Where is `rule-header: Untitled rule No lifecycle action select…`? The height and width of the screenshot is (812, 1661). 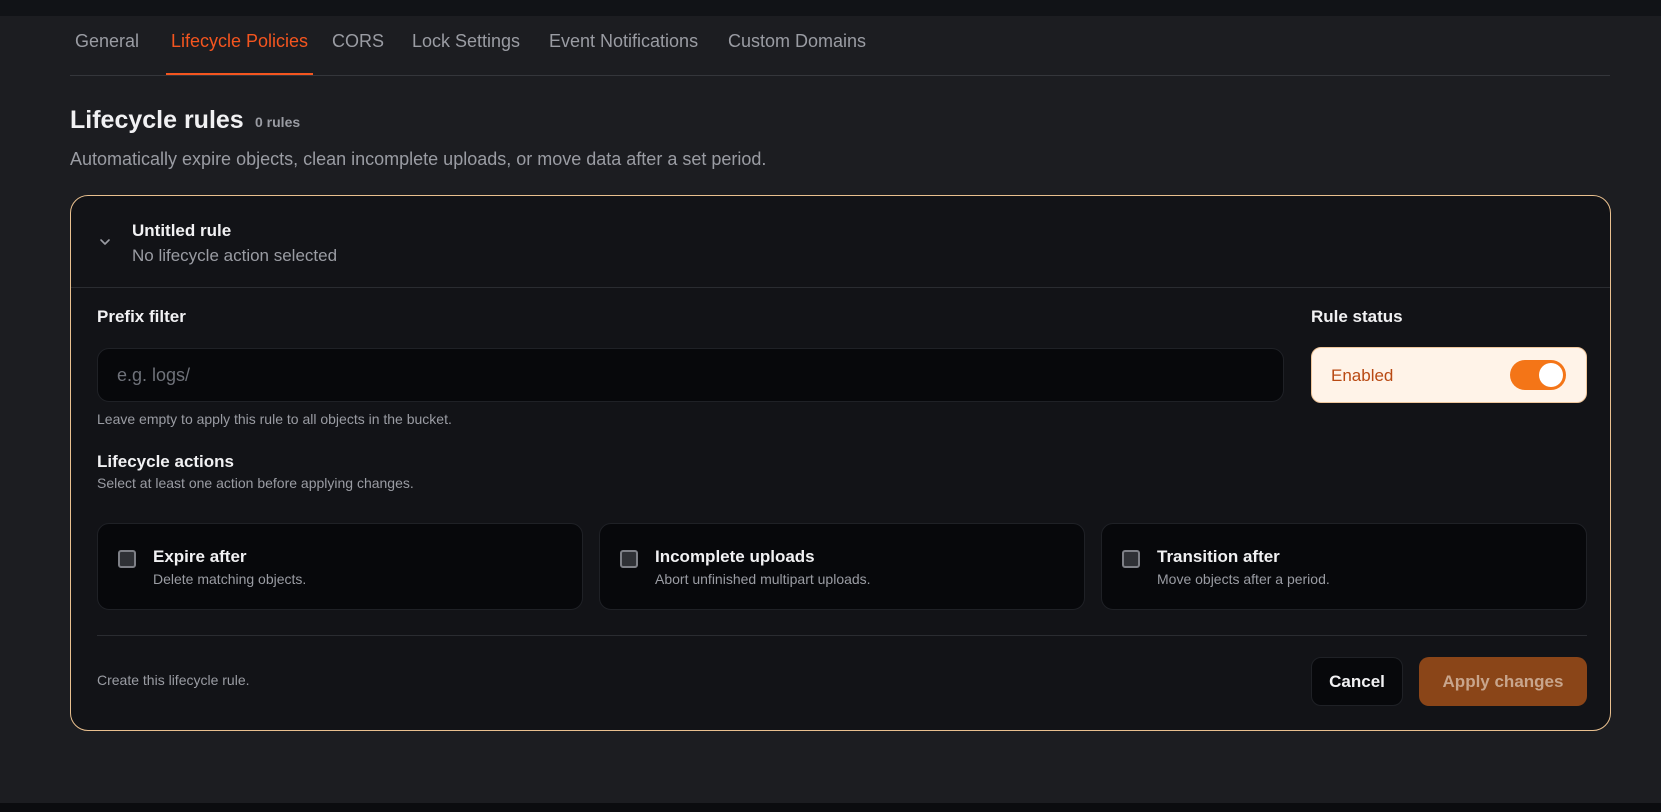
rule-header: Untitled rule No lifecycle action select… is located at coordinates (840, 242).